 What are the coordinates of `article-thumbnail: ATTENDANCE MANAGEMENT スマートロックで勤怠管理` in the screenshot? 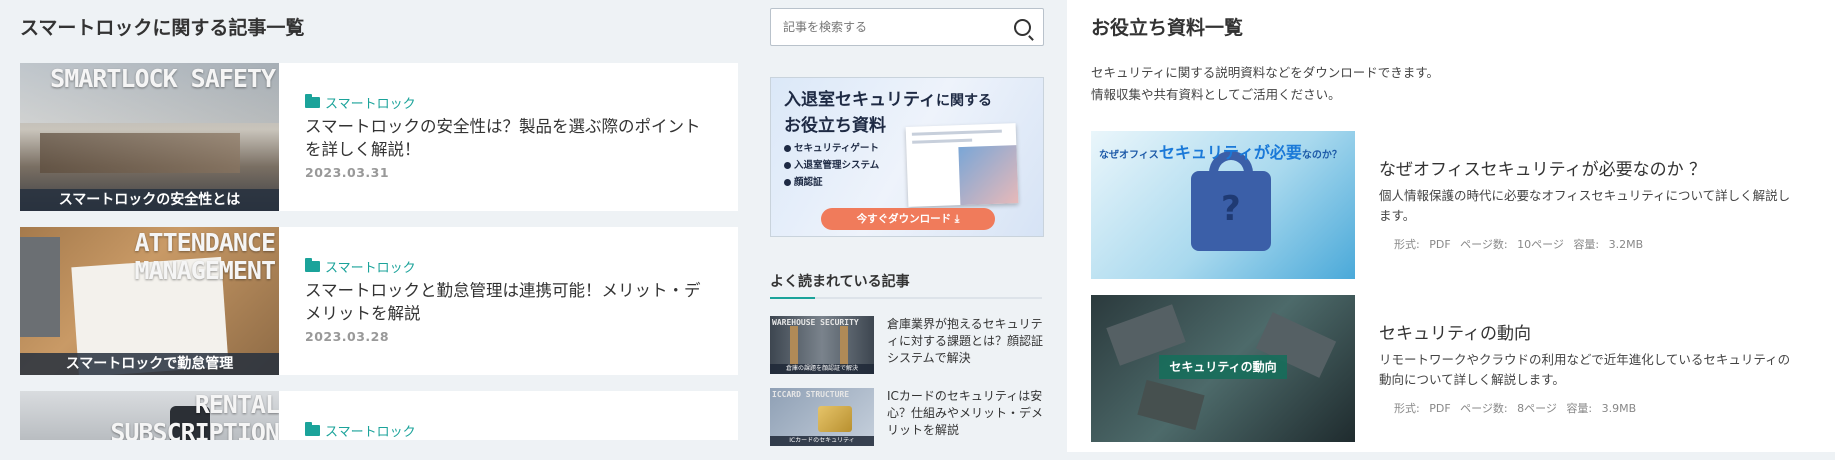 It's located at (149, 301).